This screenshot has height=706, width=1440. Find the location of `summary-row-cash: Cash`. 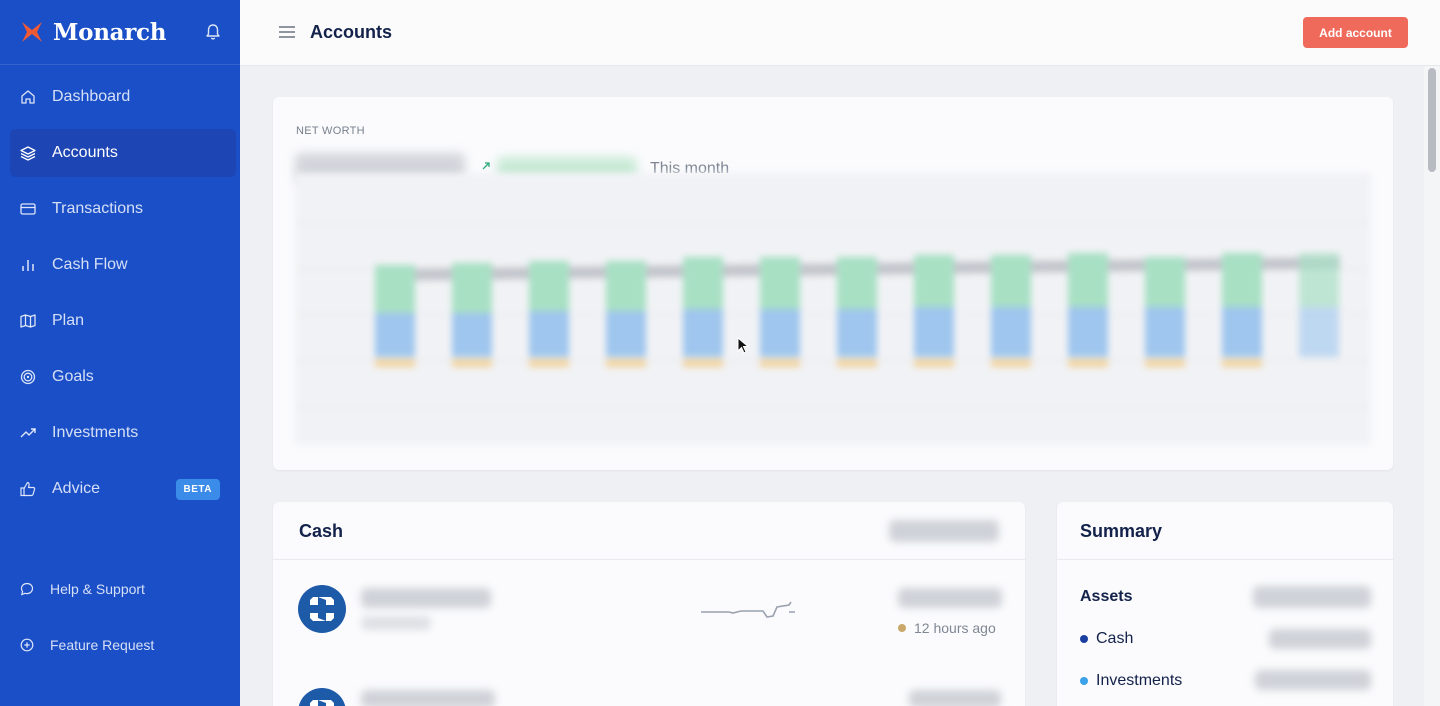

summary-row-cash: Cash is located at coordinates (1106, 639).